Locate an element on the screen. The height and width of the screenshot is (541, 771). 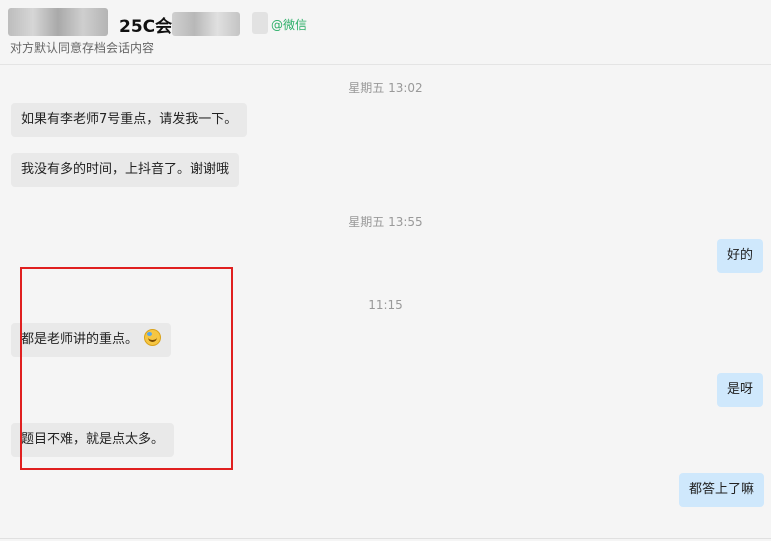
archive-notice: 对方默认同意存档会话内容 is located at coordinates (82, 48).